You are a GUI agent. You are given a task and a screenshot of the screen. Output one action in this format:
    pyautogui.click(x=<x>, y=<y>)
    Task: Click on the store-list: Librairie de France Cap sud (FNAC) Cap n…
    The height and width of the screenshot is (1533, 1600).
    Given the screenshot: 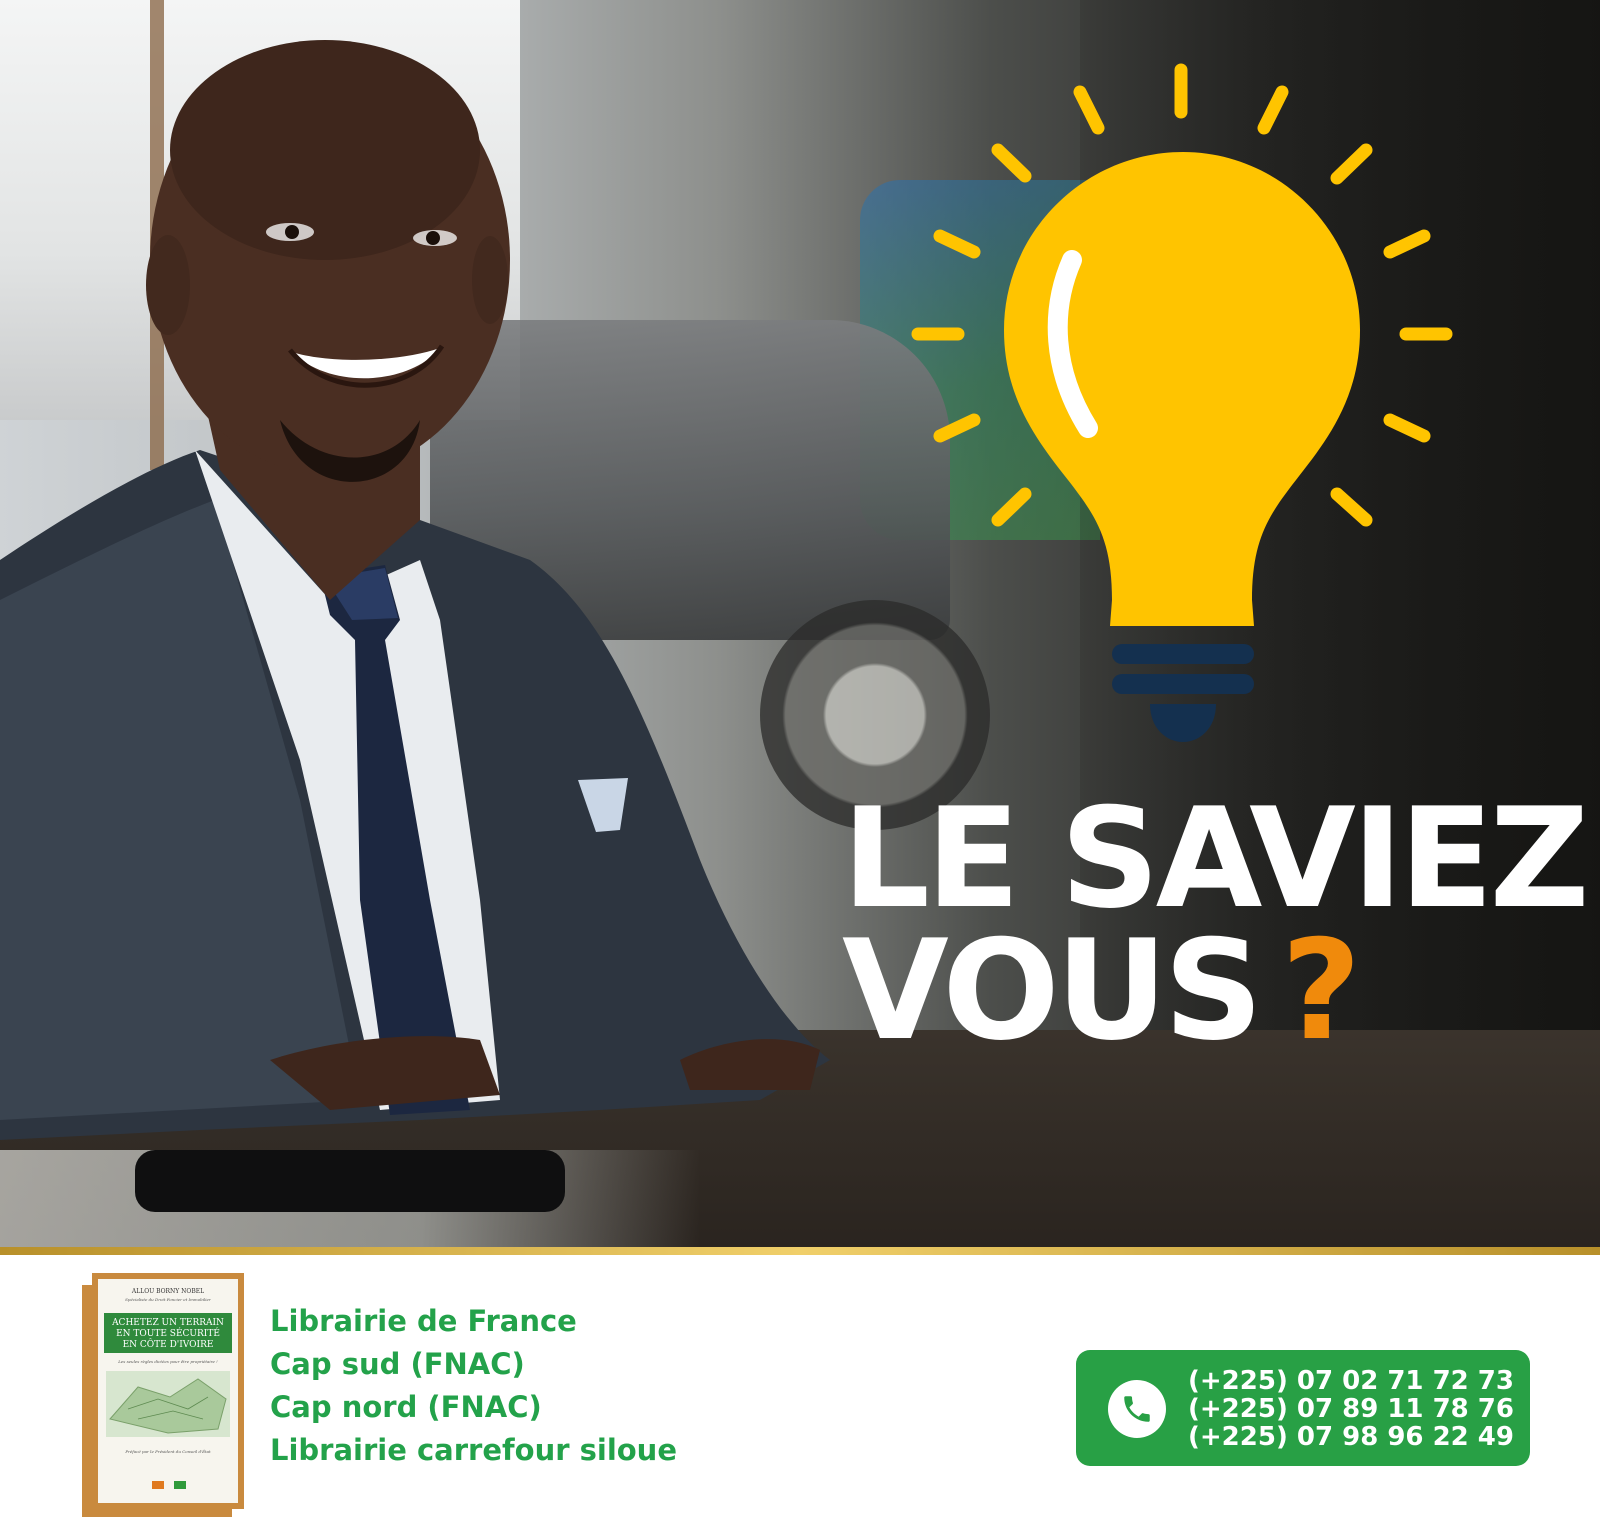 What is the action you would take?
    pyautogui.click(x=473, y=1386)
    